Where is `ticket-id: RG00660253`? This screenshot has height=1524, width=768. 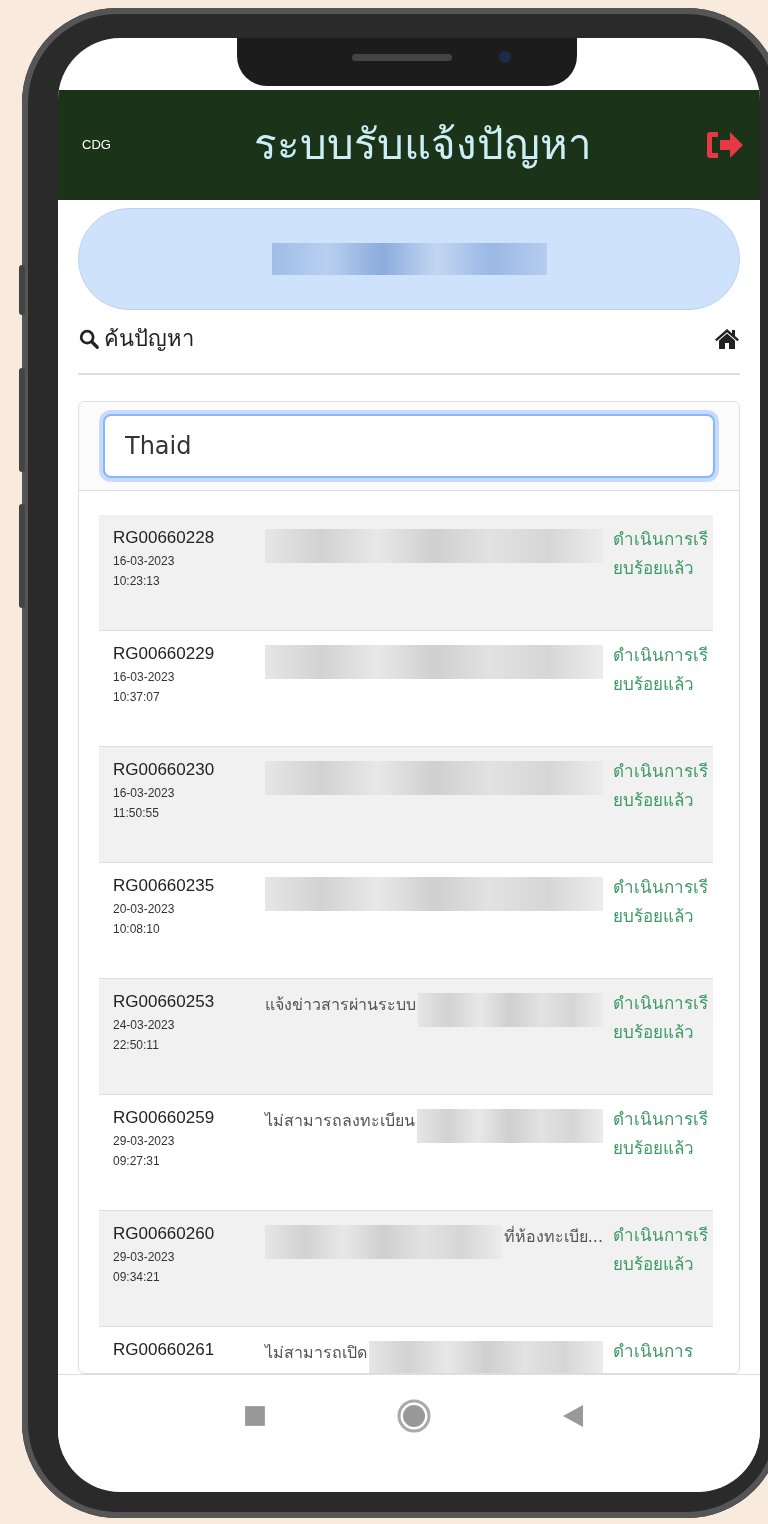
ticket-id: RG00660253 is located at coordinates (164, 1002).